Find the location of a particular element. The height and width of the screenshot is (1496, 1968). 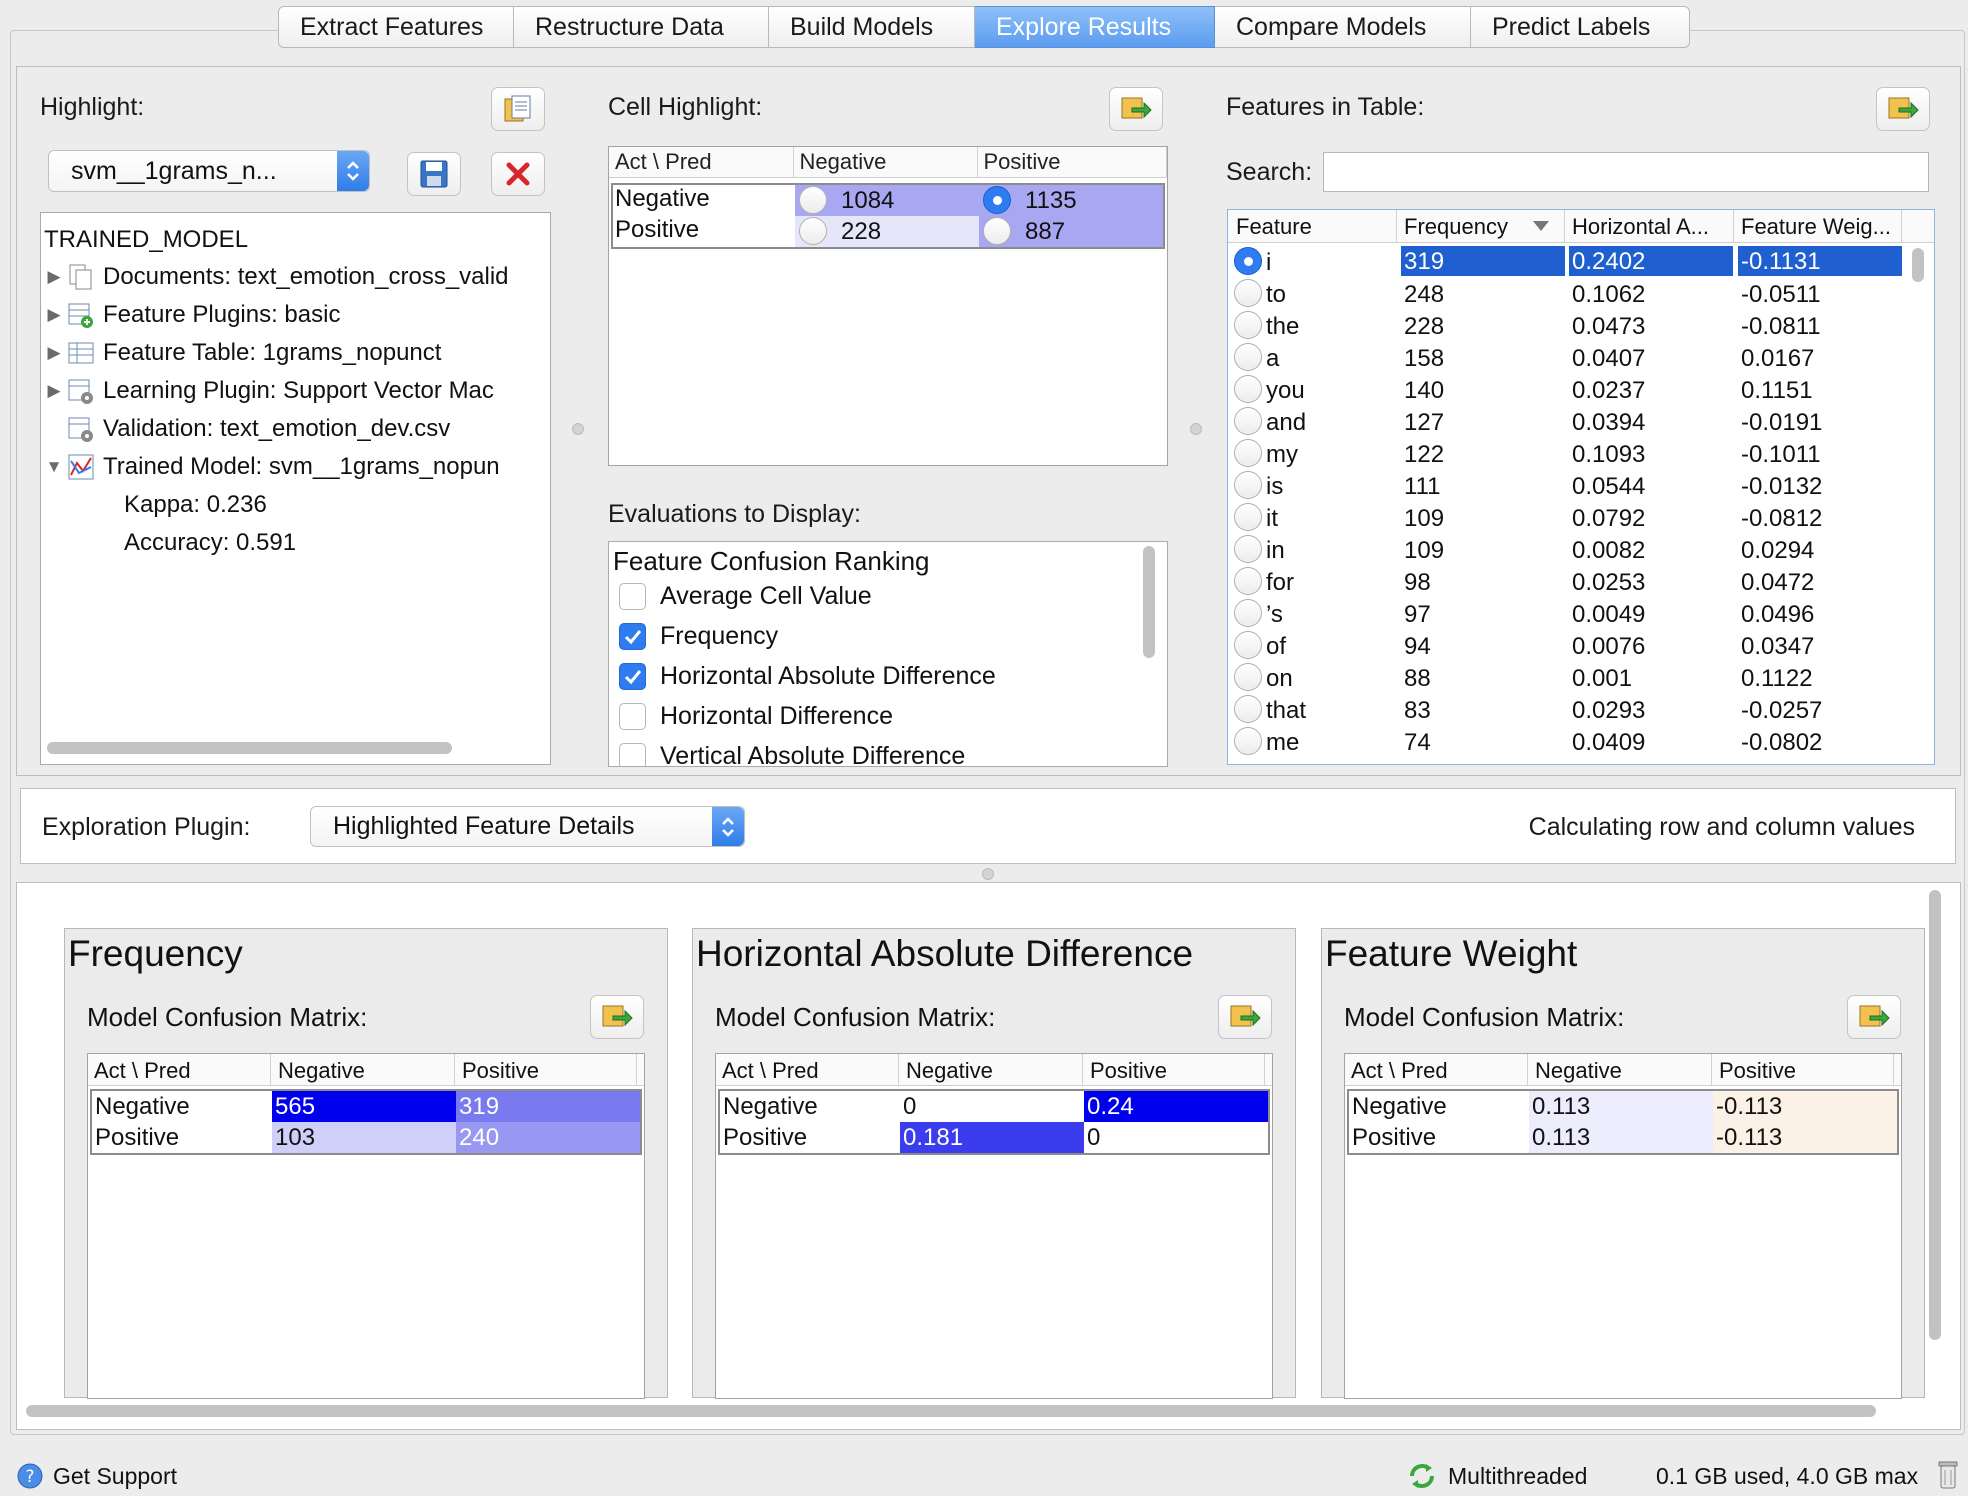

table-row: of 94 0.0076 0.0347 is located at coordinates (1568, 646).